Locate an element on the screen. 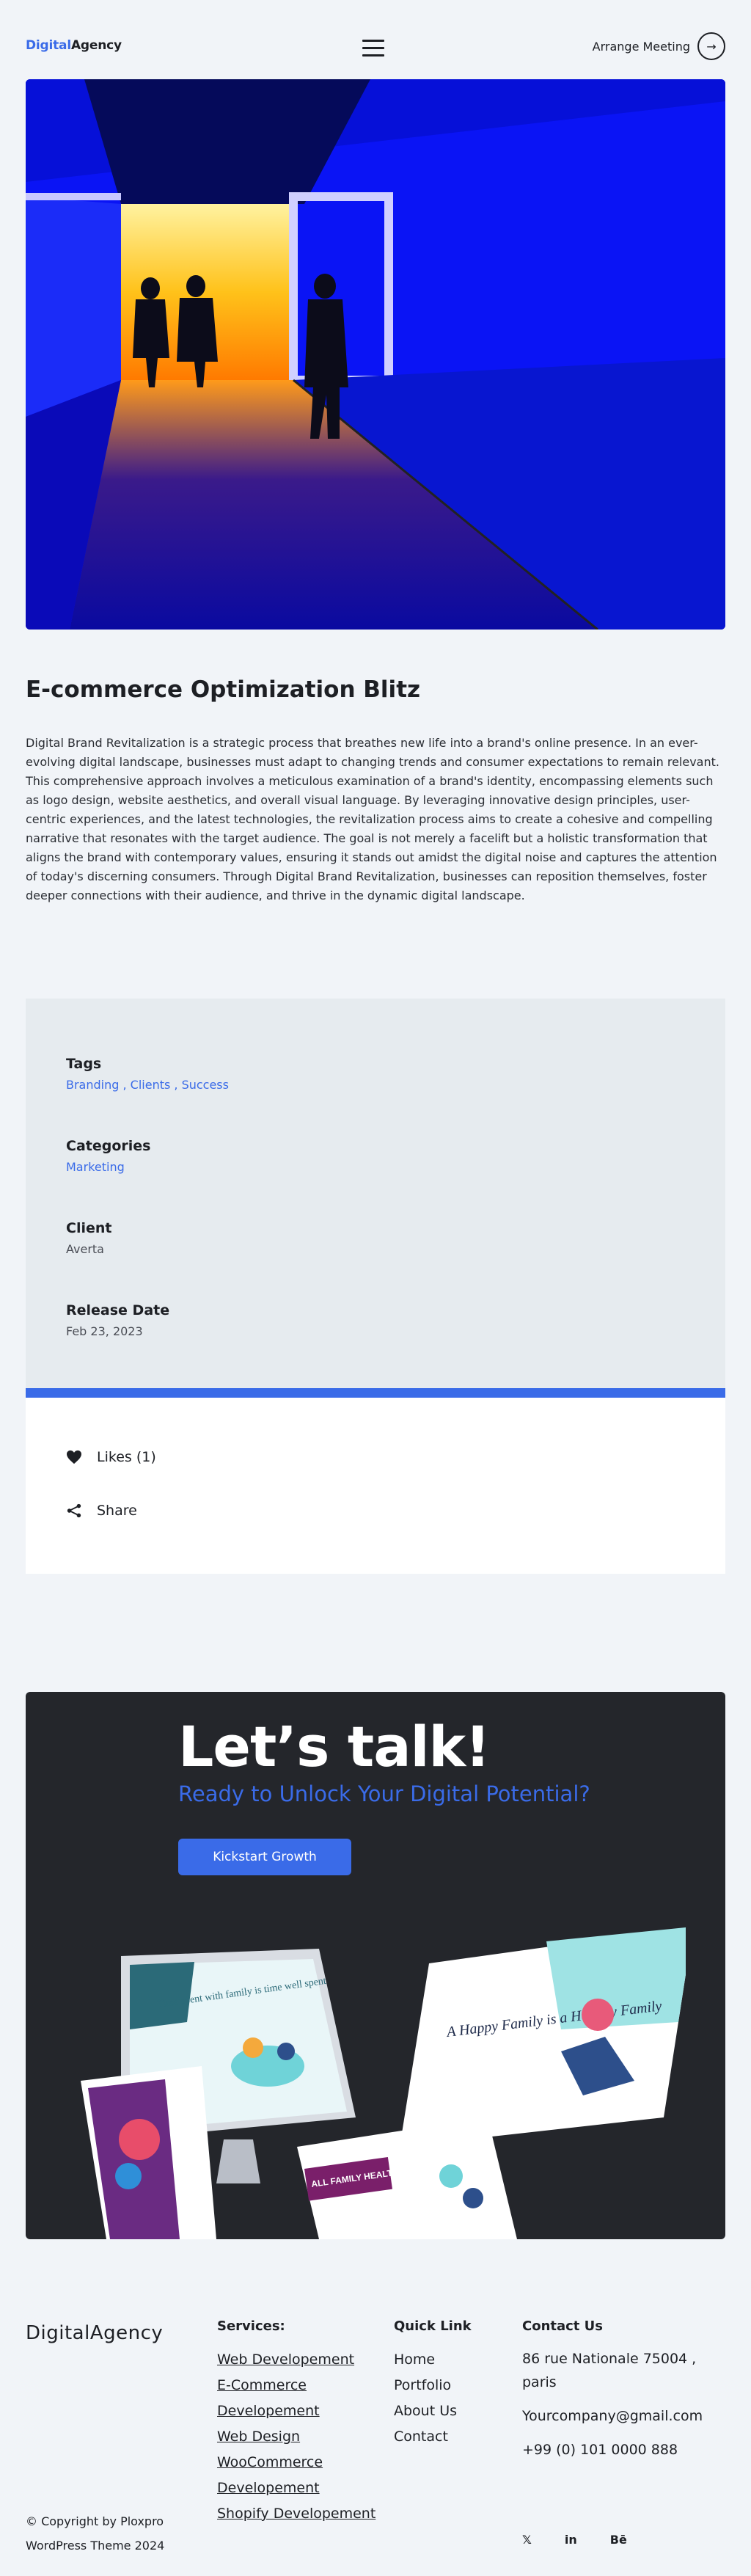 Image resolution: width=751 pixels, height=2576 pixels. service-link-ecommerce: E-Commerce Developement is located at coordinates (297, 2398).